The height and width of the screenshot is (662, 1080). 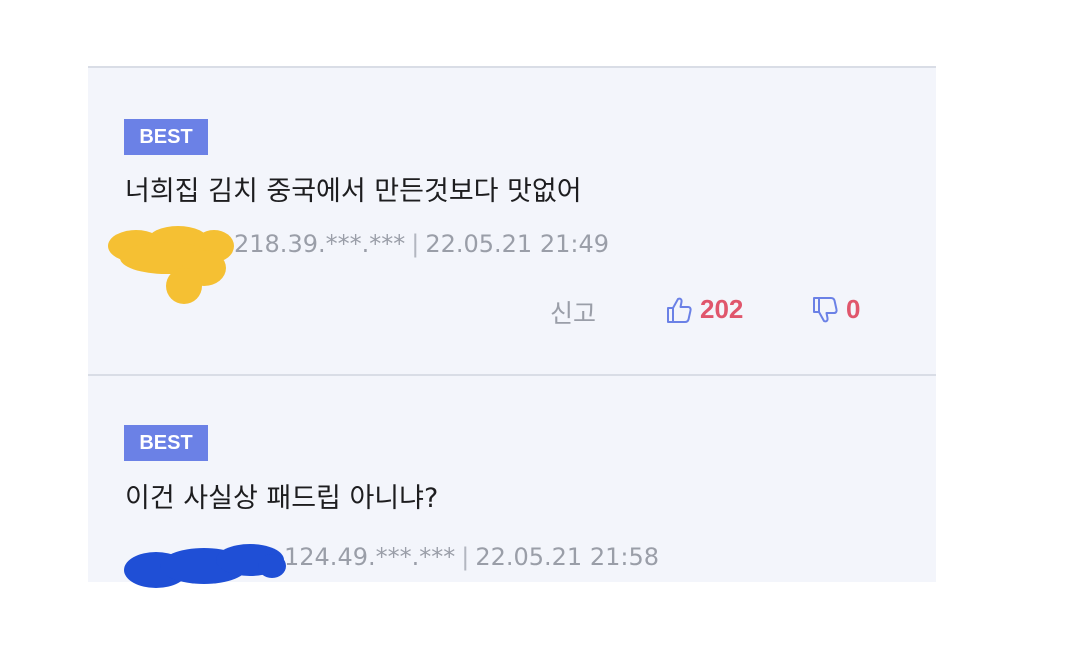 I want to click on comment-text: 이건 사실상 패드립 아니냐?, so click(x=282, y=498).